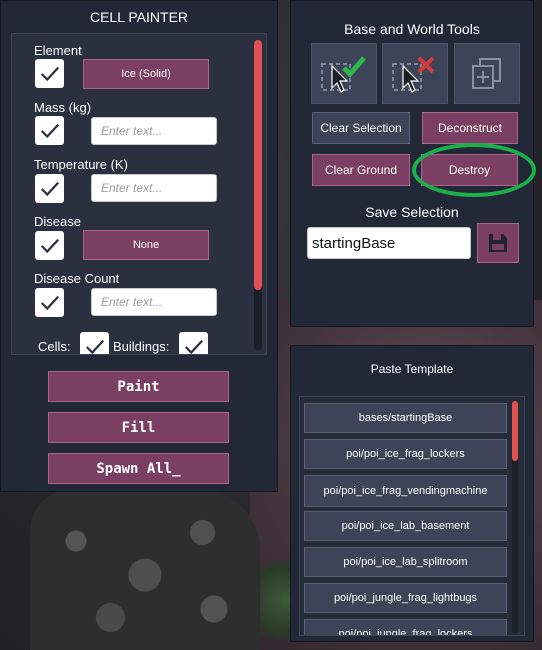  Describe the element at coordinates (141, 346) in the screenshot. I see `buildings-label: Buildings:` at that location.